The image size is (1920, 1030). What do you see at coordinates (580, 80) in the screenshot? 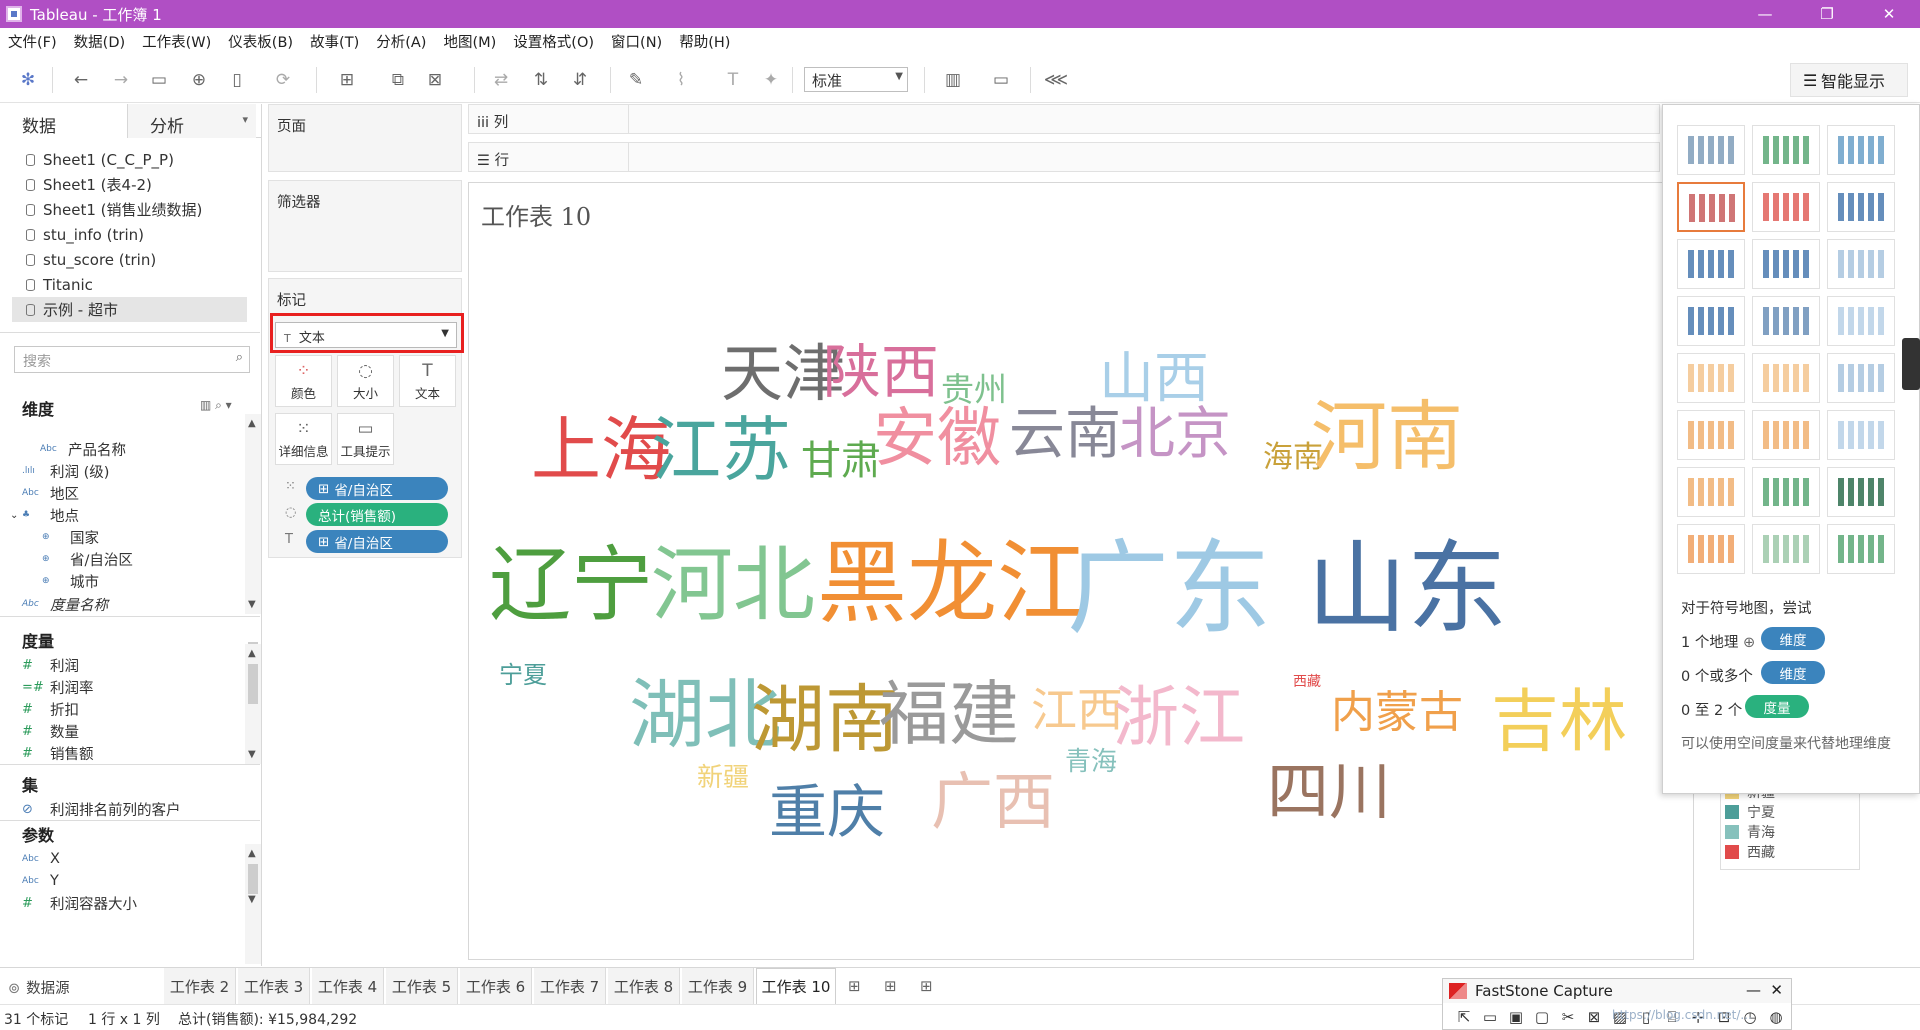
I see `sort-desc-icon: ⇵` at bounding box center [580, 80].